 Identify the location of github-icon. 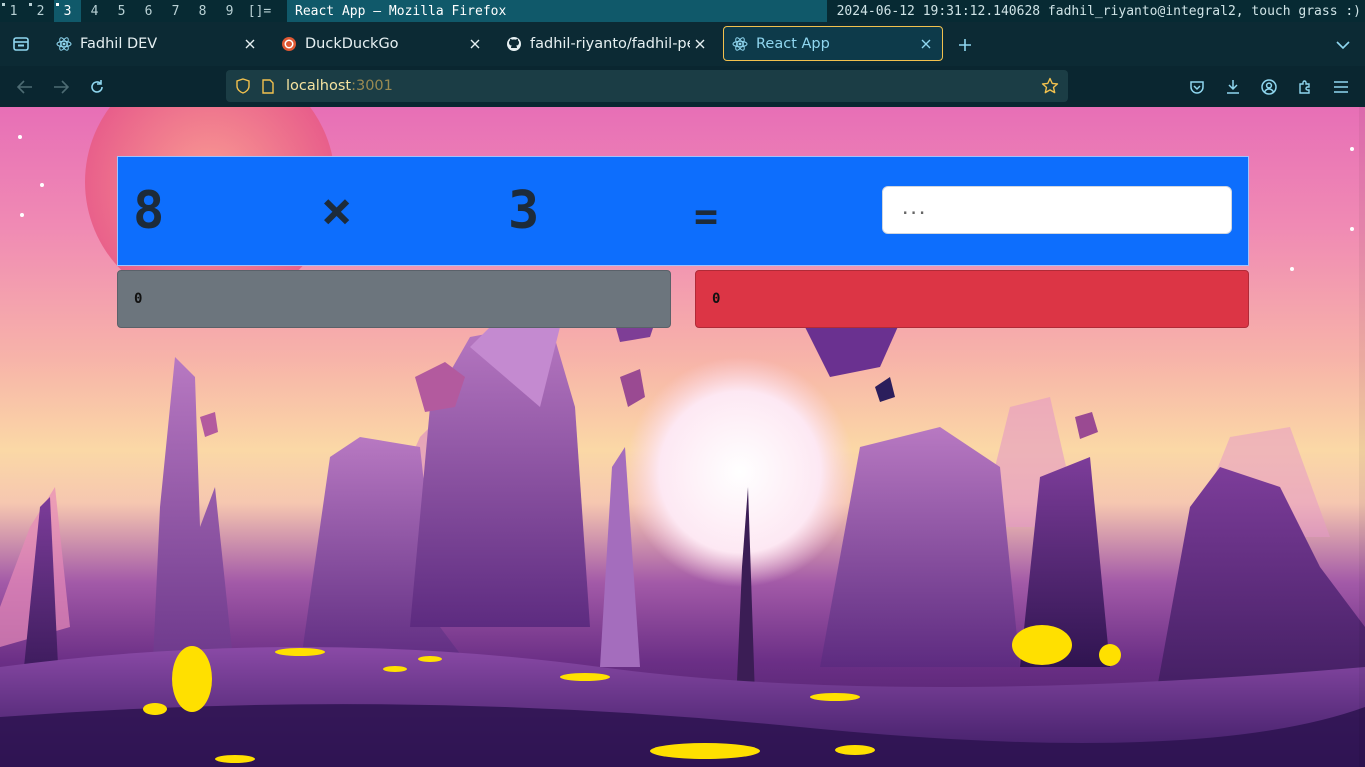
(514, 44).